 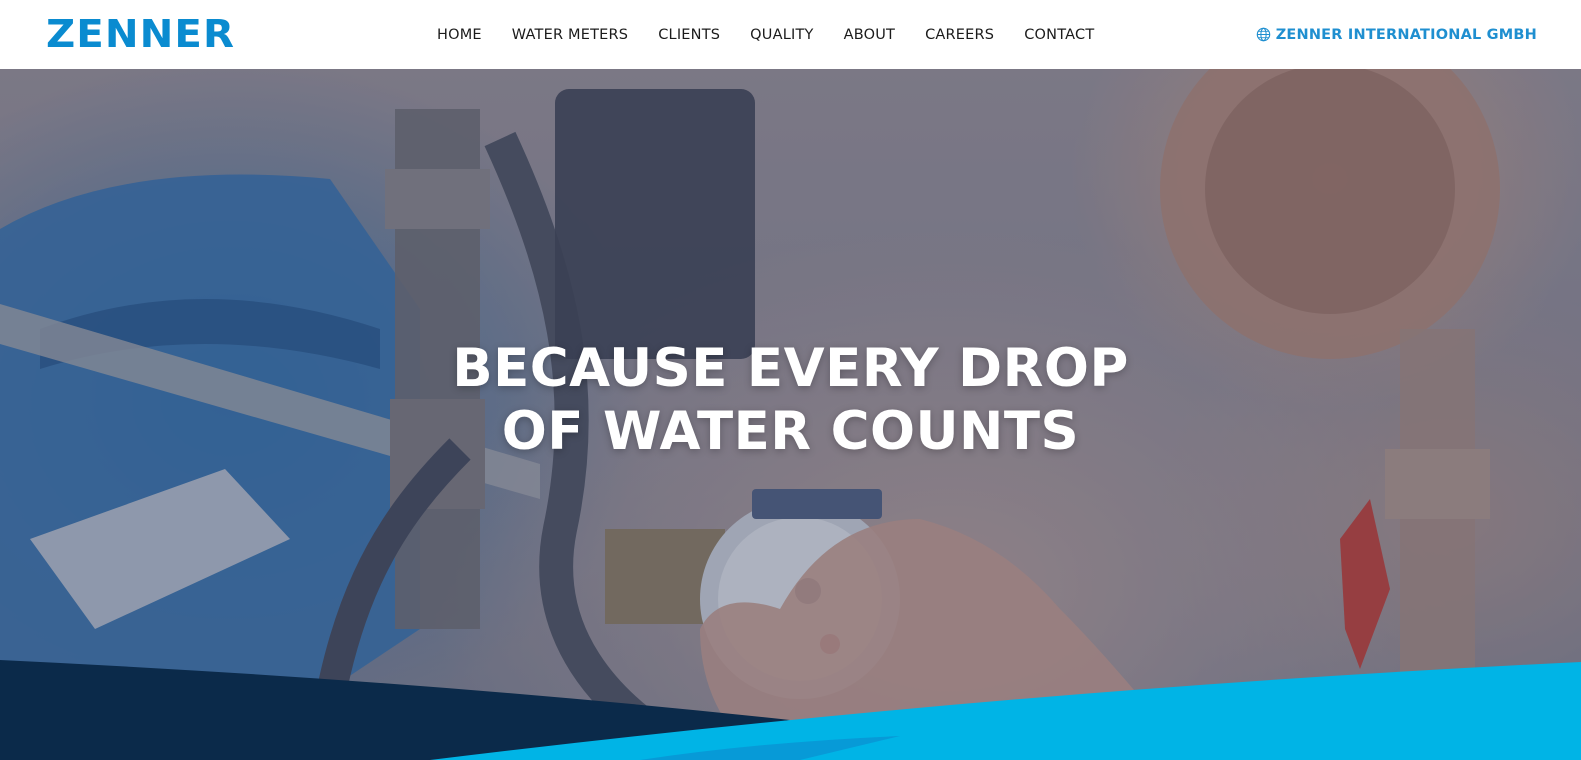 I want to click on hero-title-line-1: BECAUSE EVERY DROP, so click(x=790, y=368).